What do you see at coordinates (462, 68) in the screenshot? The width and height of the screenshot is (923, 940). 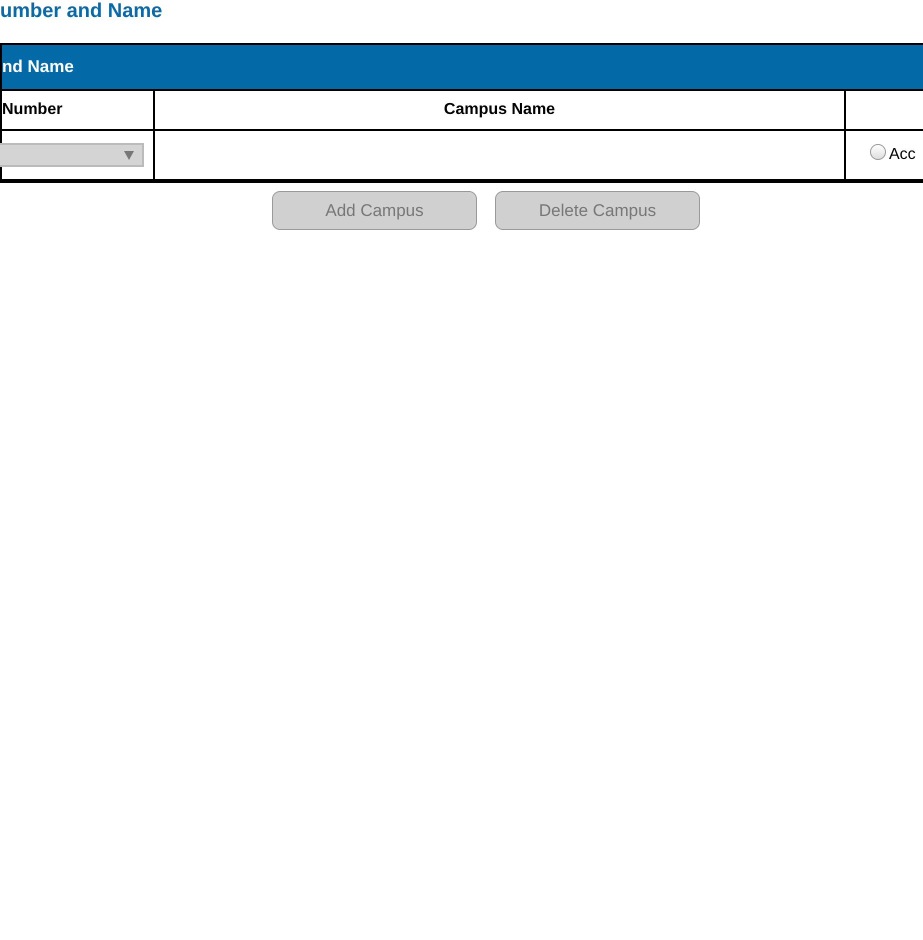 I see `panel-title: nd Name` at bounding box center [462, 68].